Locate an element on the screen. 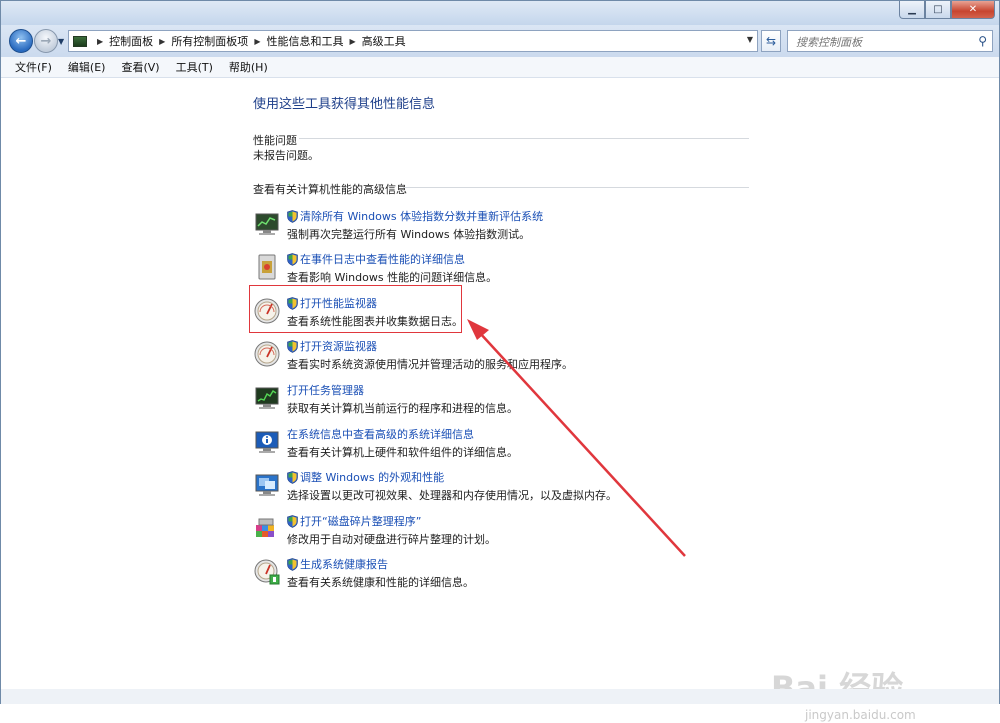 This screenshot has height=723, width=1000. address-dropdown-icon: ▼ is located at coordinates (750, 39).